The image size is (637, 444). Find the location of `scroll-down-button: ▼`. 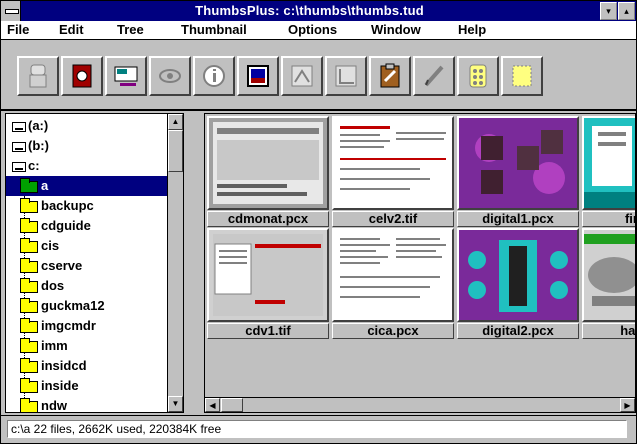

scroll-down-button: ▼ is located at coordinates (175, 404).